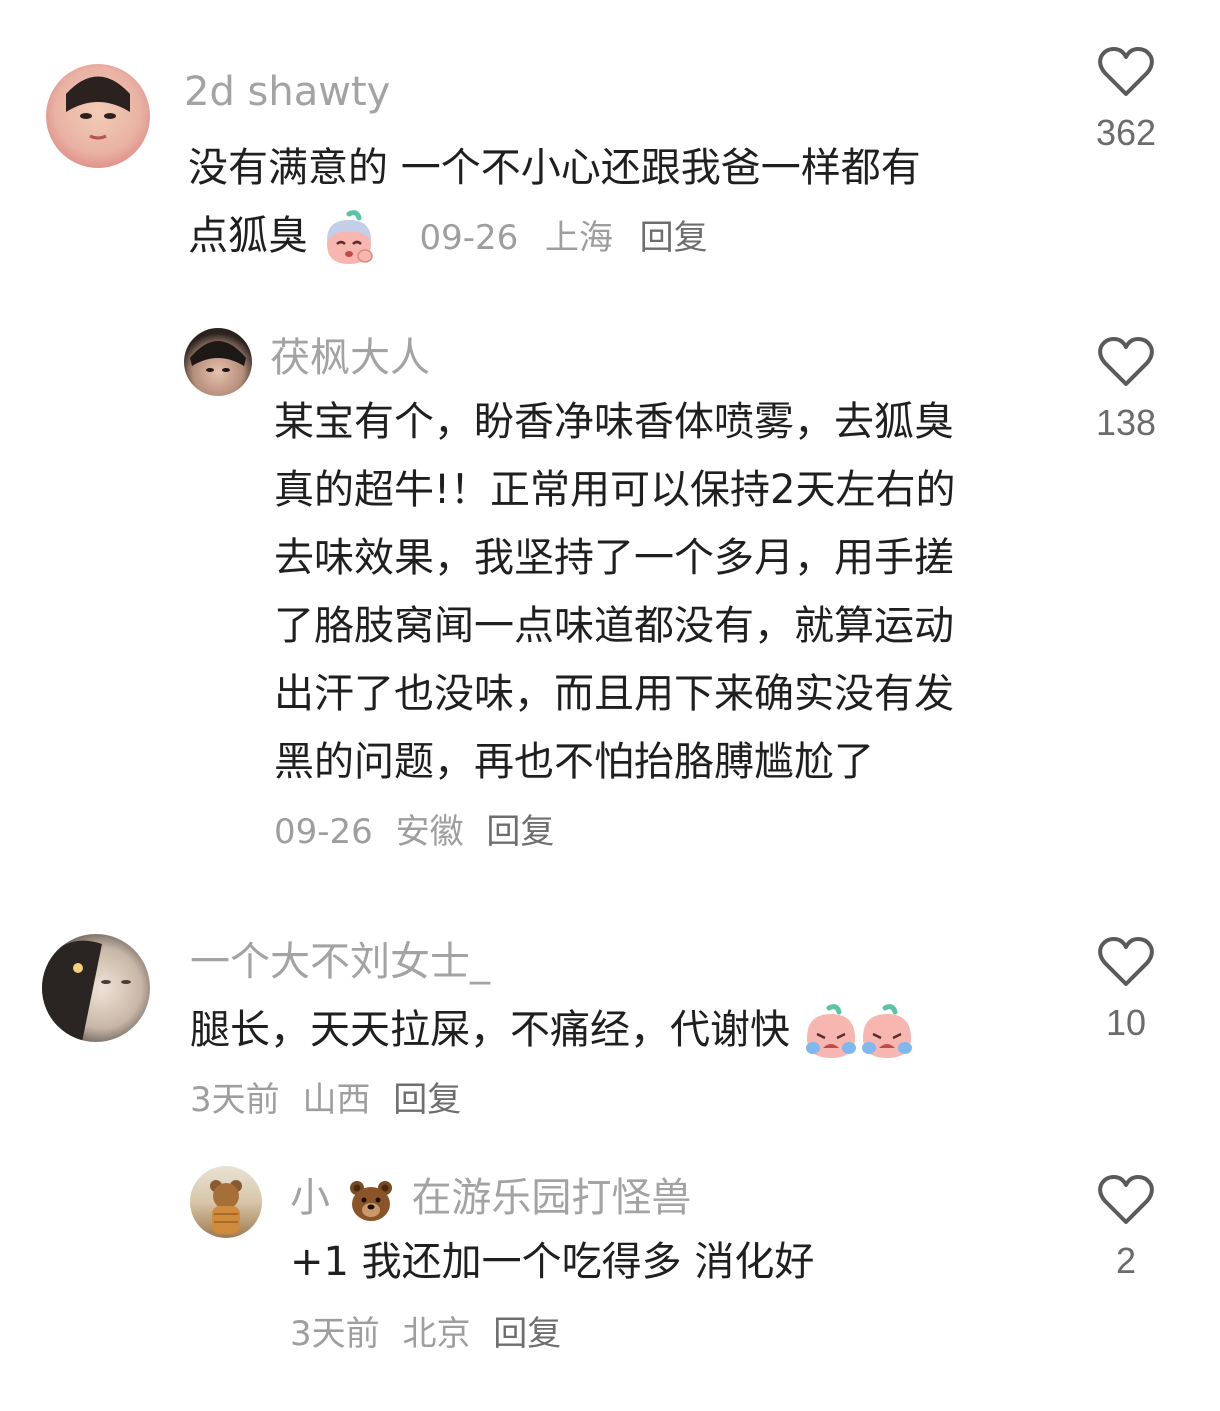 The image size is (1220, 1411). I want to click on like-count: 10, so click(1126, 1022).